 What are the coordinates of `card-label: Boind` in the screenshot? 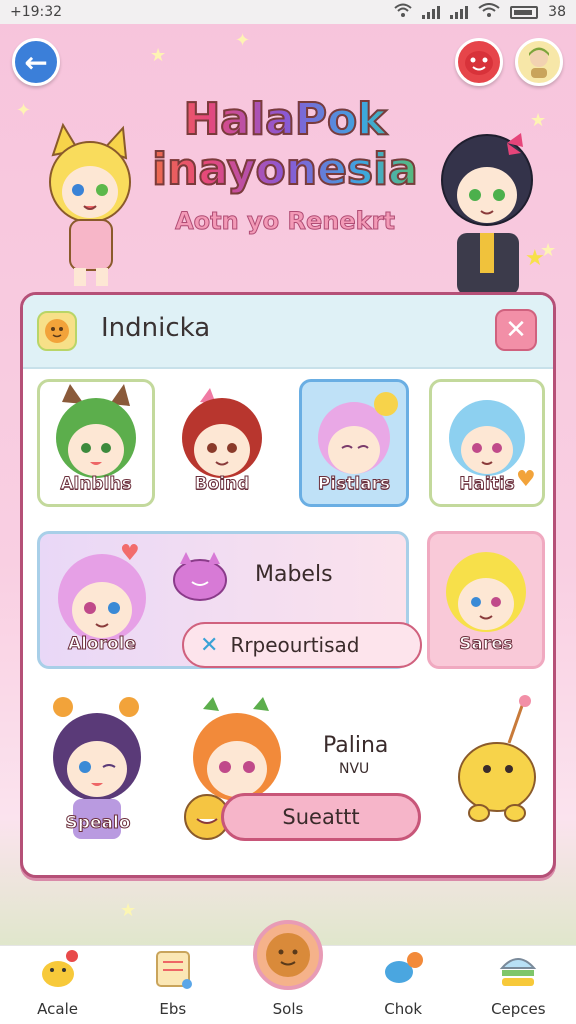 It's located at (222, 484).